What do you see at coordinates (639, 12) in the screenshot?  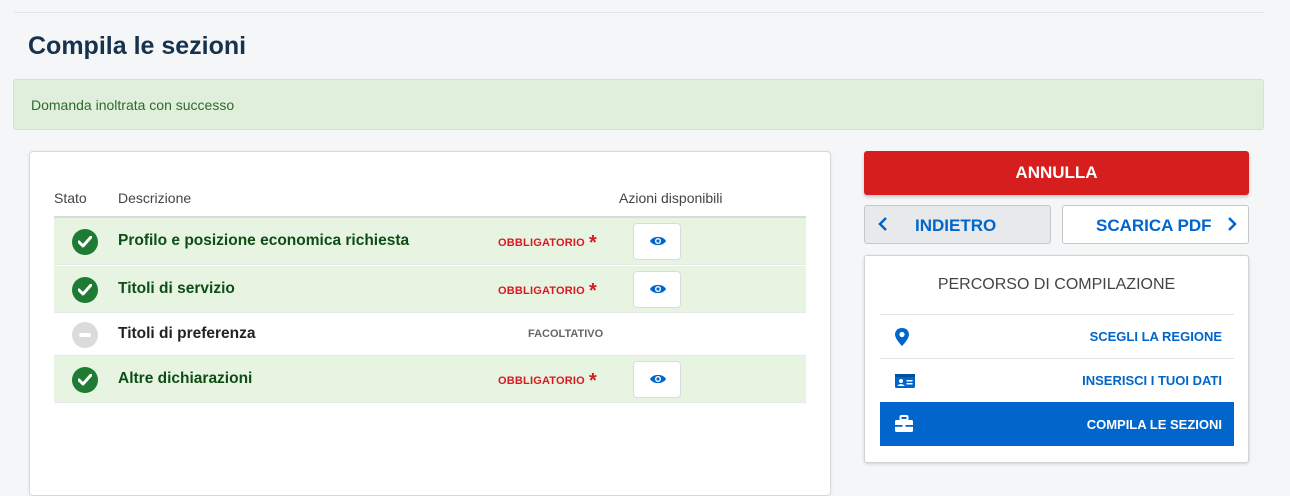 I see `top-divider` at bounding box center [639, 12].